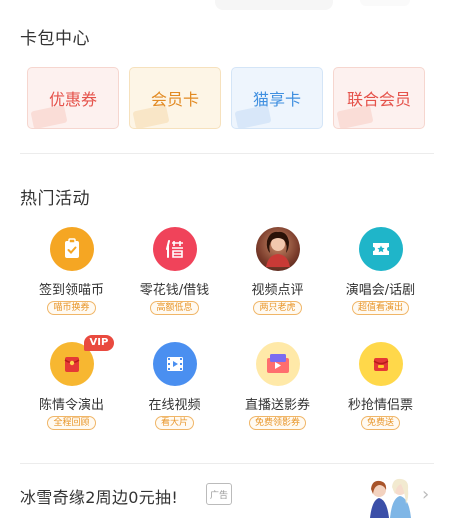 The height and width of the screenshot is (523, 452). What do you see at coordinates (82, 360) in the screenshot?
I see `red-envelope-icon: VIP` at bounding box center [82, 360].